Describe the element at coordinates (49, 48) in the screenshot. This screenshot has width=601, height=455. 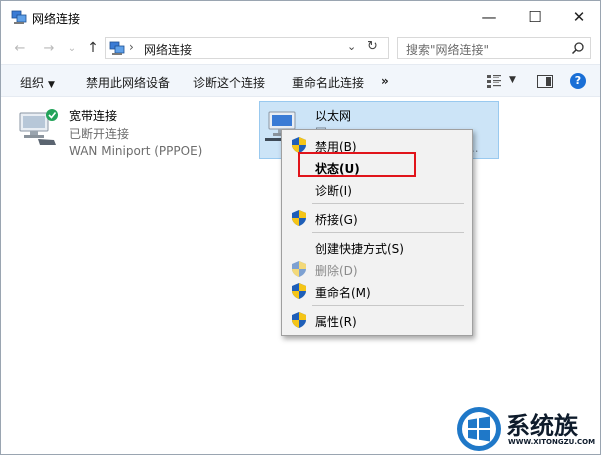
I see `forward-arrow-icon: →` at that location.